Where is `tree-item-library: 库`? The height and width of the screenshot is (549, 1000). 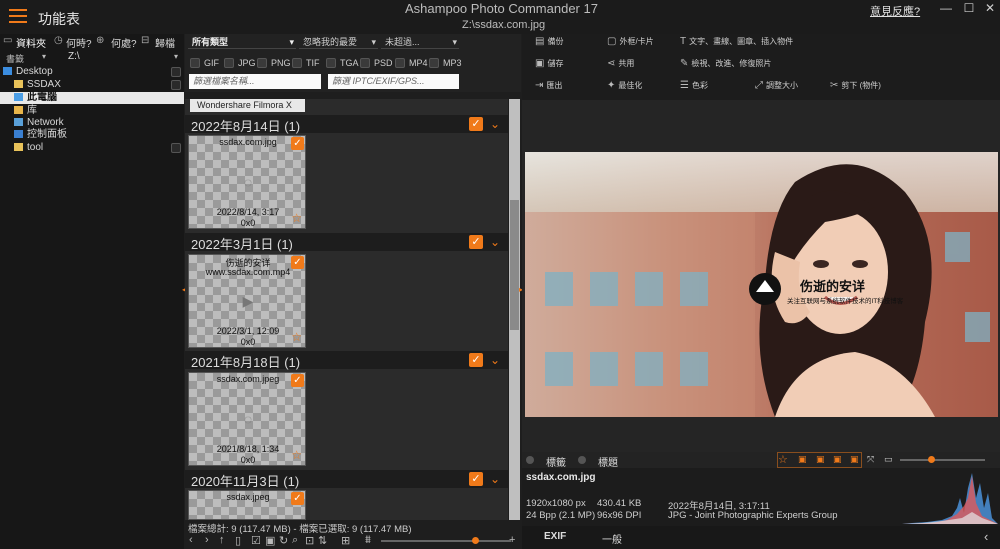 tree-item-library: 库 is located at coordinates (92, 111).